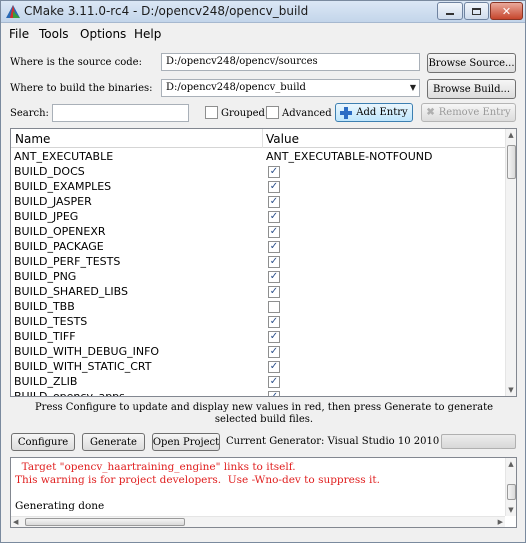 The width and height of the screenshot is (526, 543). I want to click on cell-name: BUILD_PACKAGE, so click(59, 246).